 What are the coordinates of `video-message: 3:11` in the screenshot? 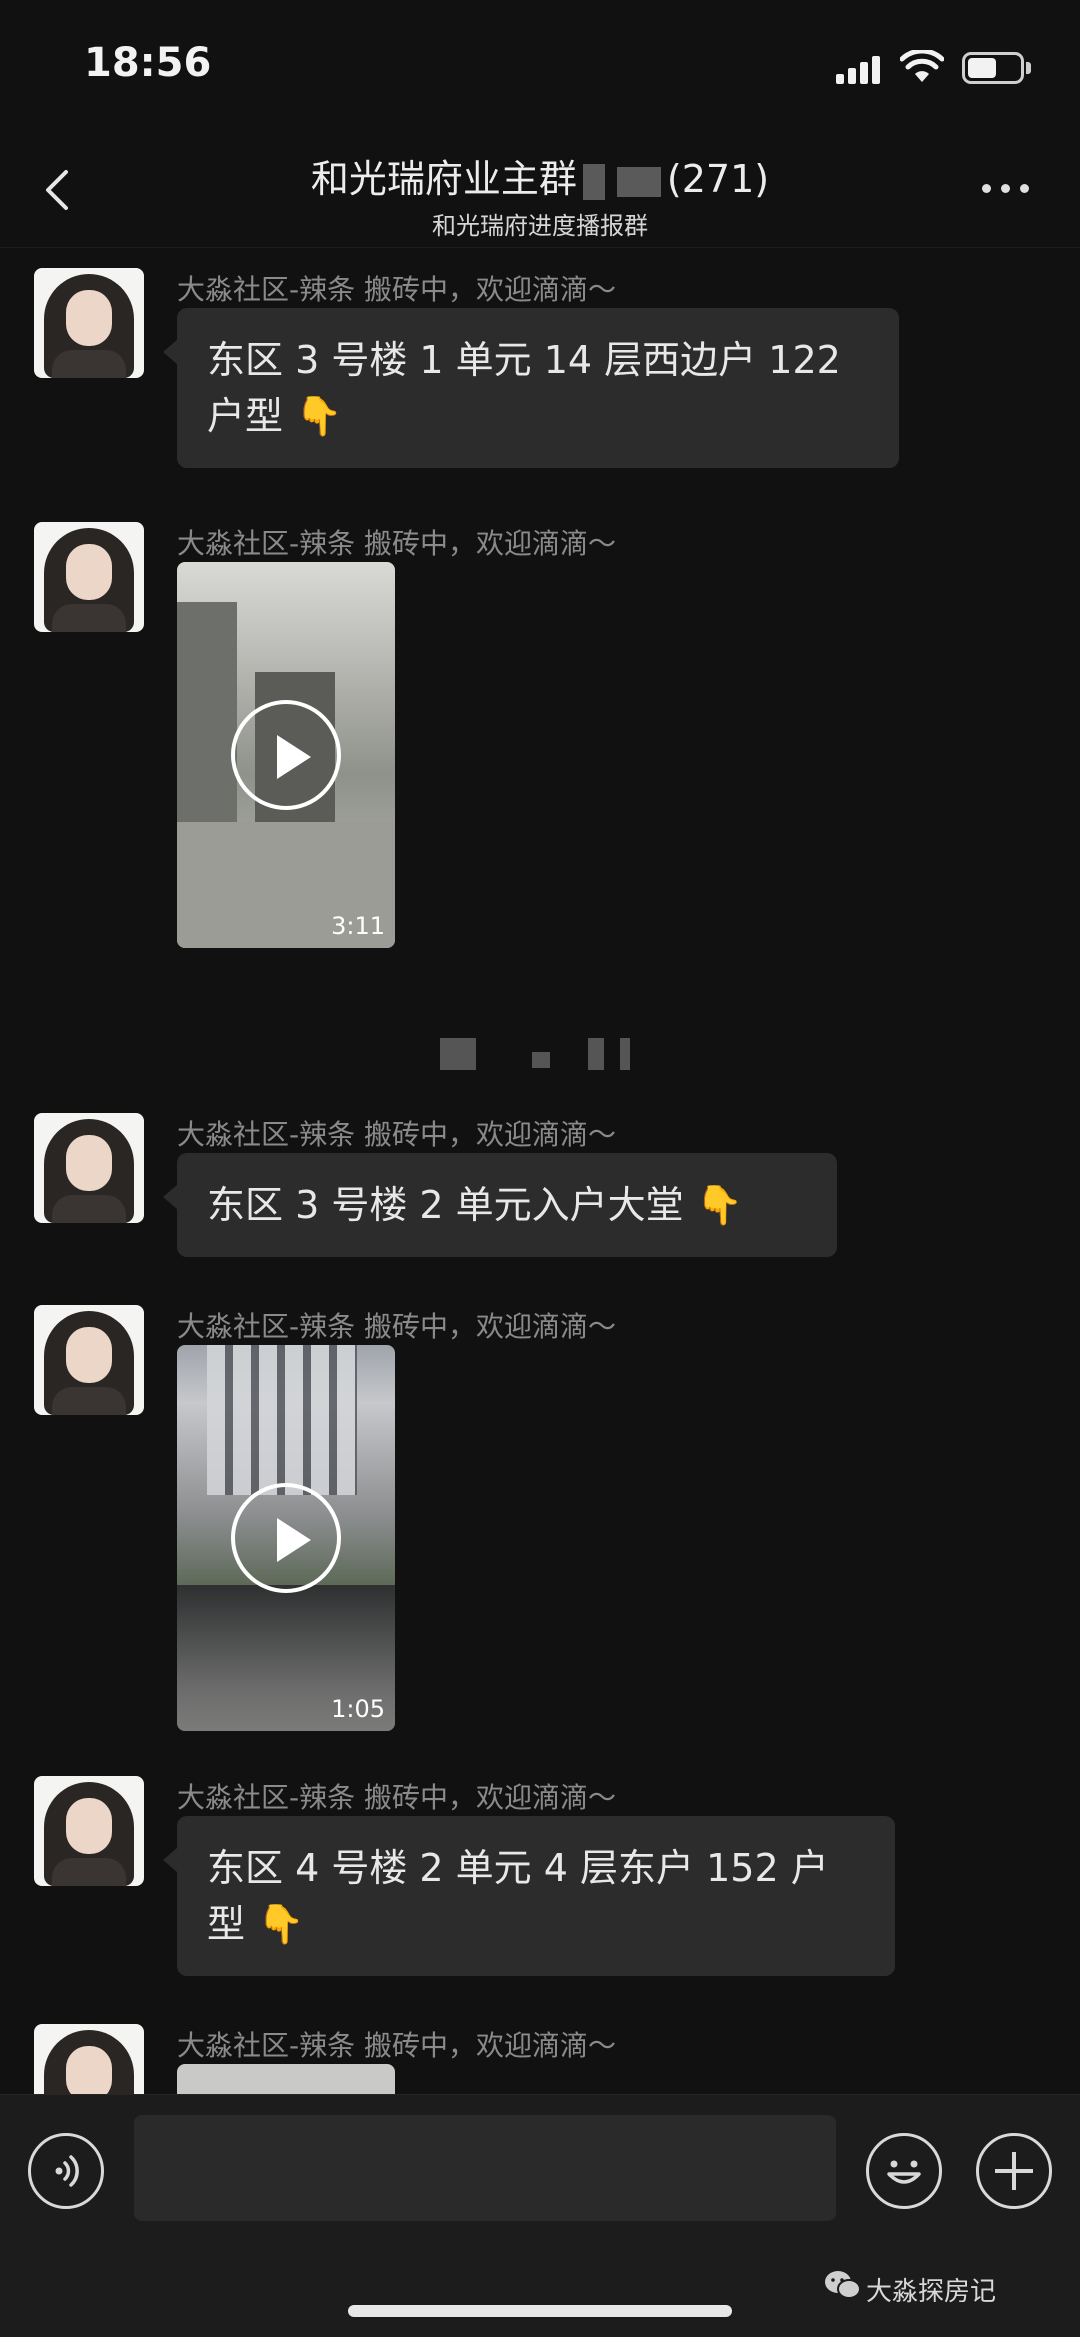 It's located at (286, 755).